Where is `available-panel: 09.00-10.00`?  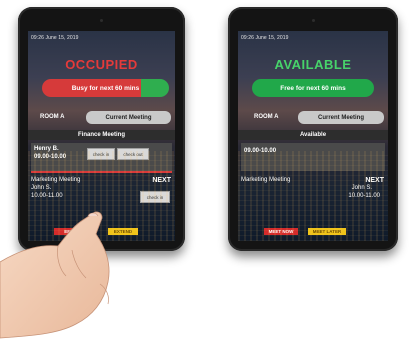 available-panel: 09.00-10.00 is located at coordinates (313, 157).